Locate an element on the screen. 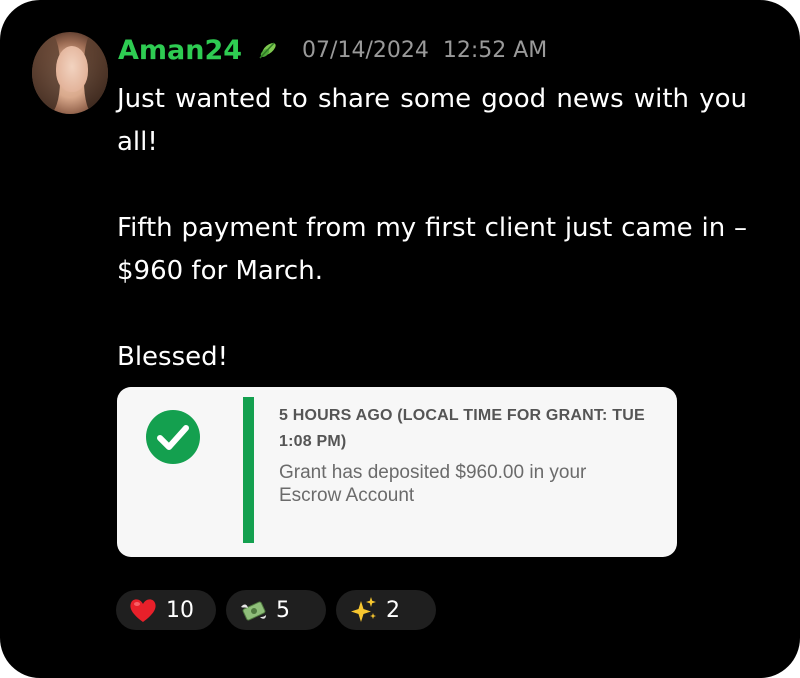 The image size is (800, 678). check-circle-icon is located at coordinates (173, 437).